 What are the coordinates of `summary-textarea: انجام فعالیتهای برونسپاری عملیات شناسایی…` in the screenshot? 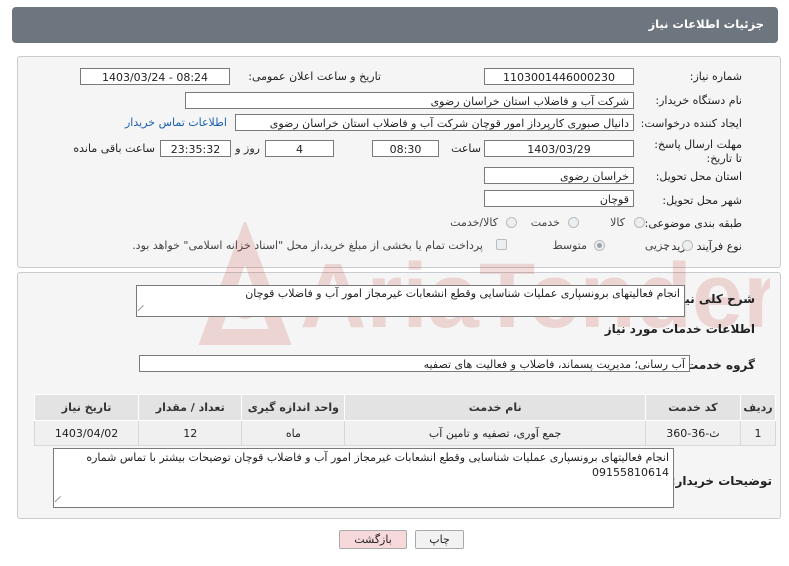 It's located at (410, 301).